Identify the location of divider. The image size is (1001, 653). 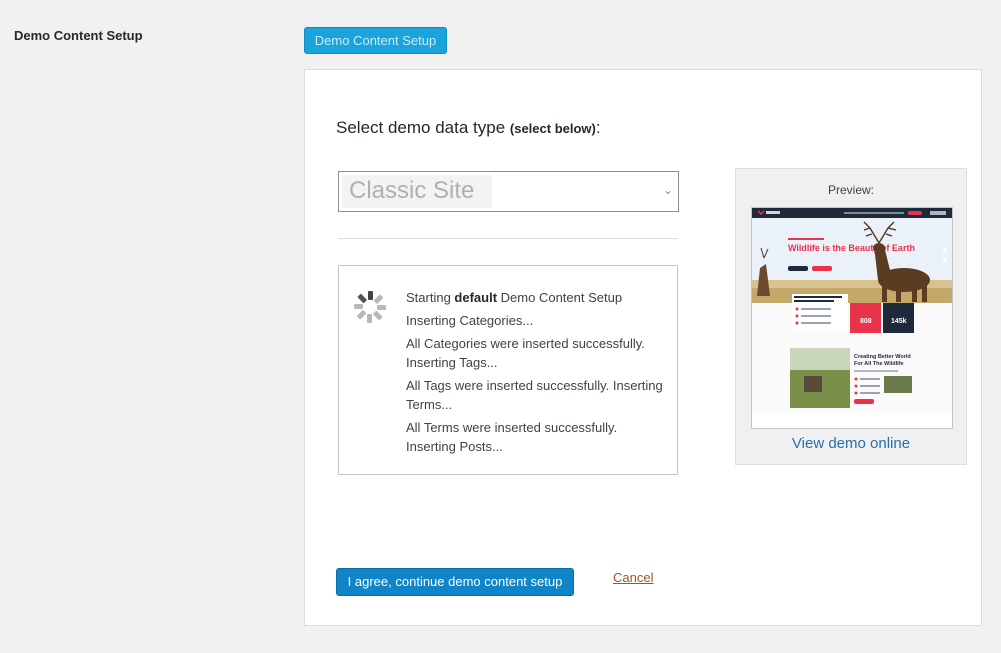
(508, 238).